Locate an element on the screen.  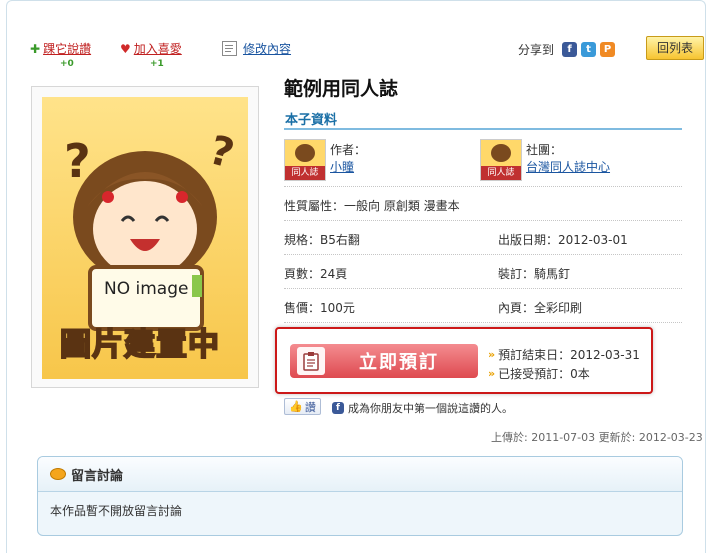
cover-caption: NO image is located at coordinates (146, 289).